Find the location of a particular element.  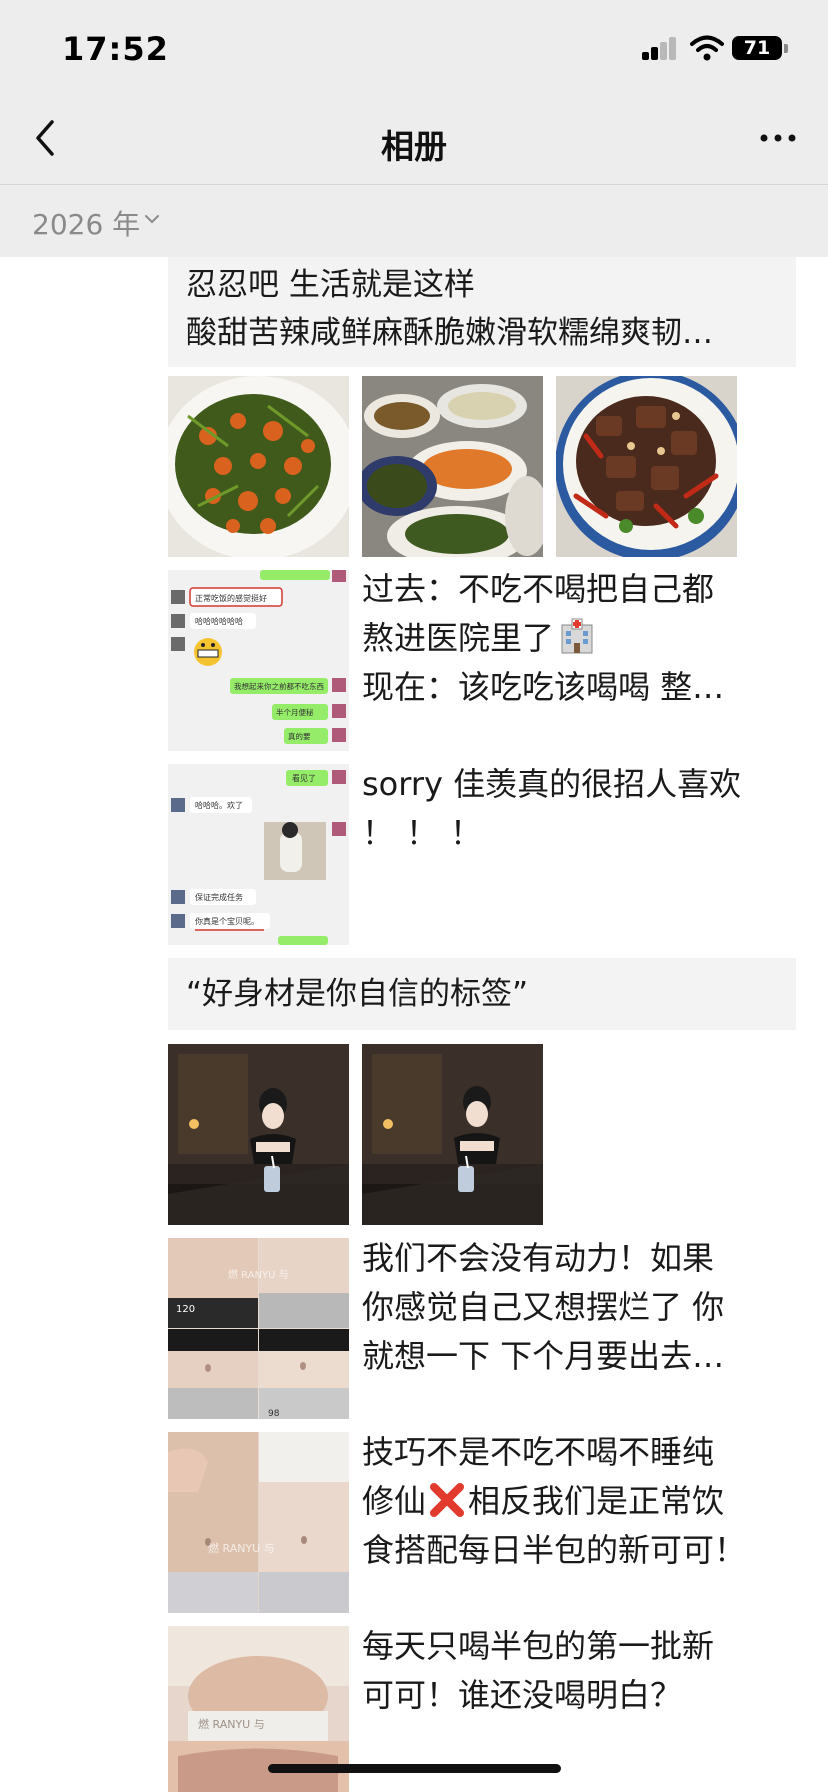

post-line: 技巧不是不吃不喝不睡纯 is located at coordinates (538, 1452).